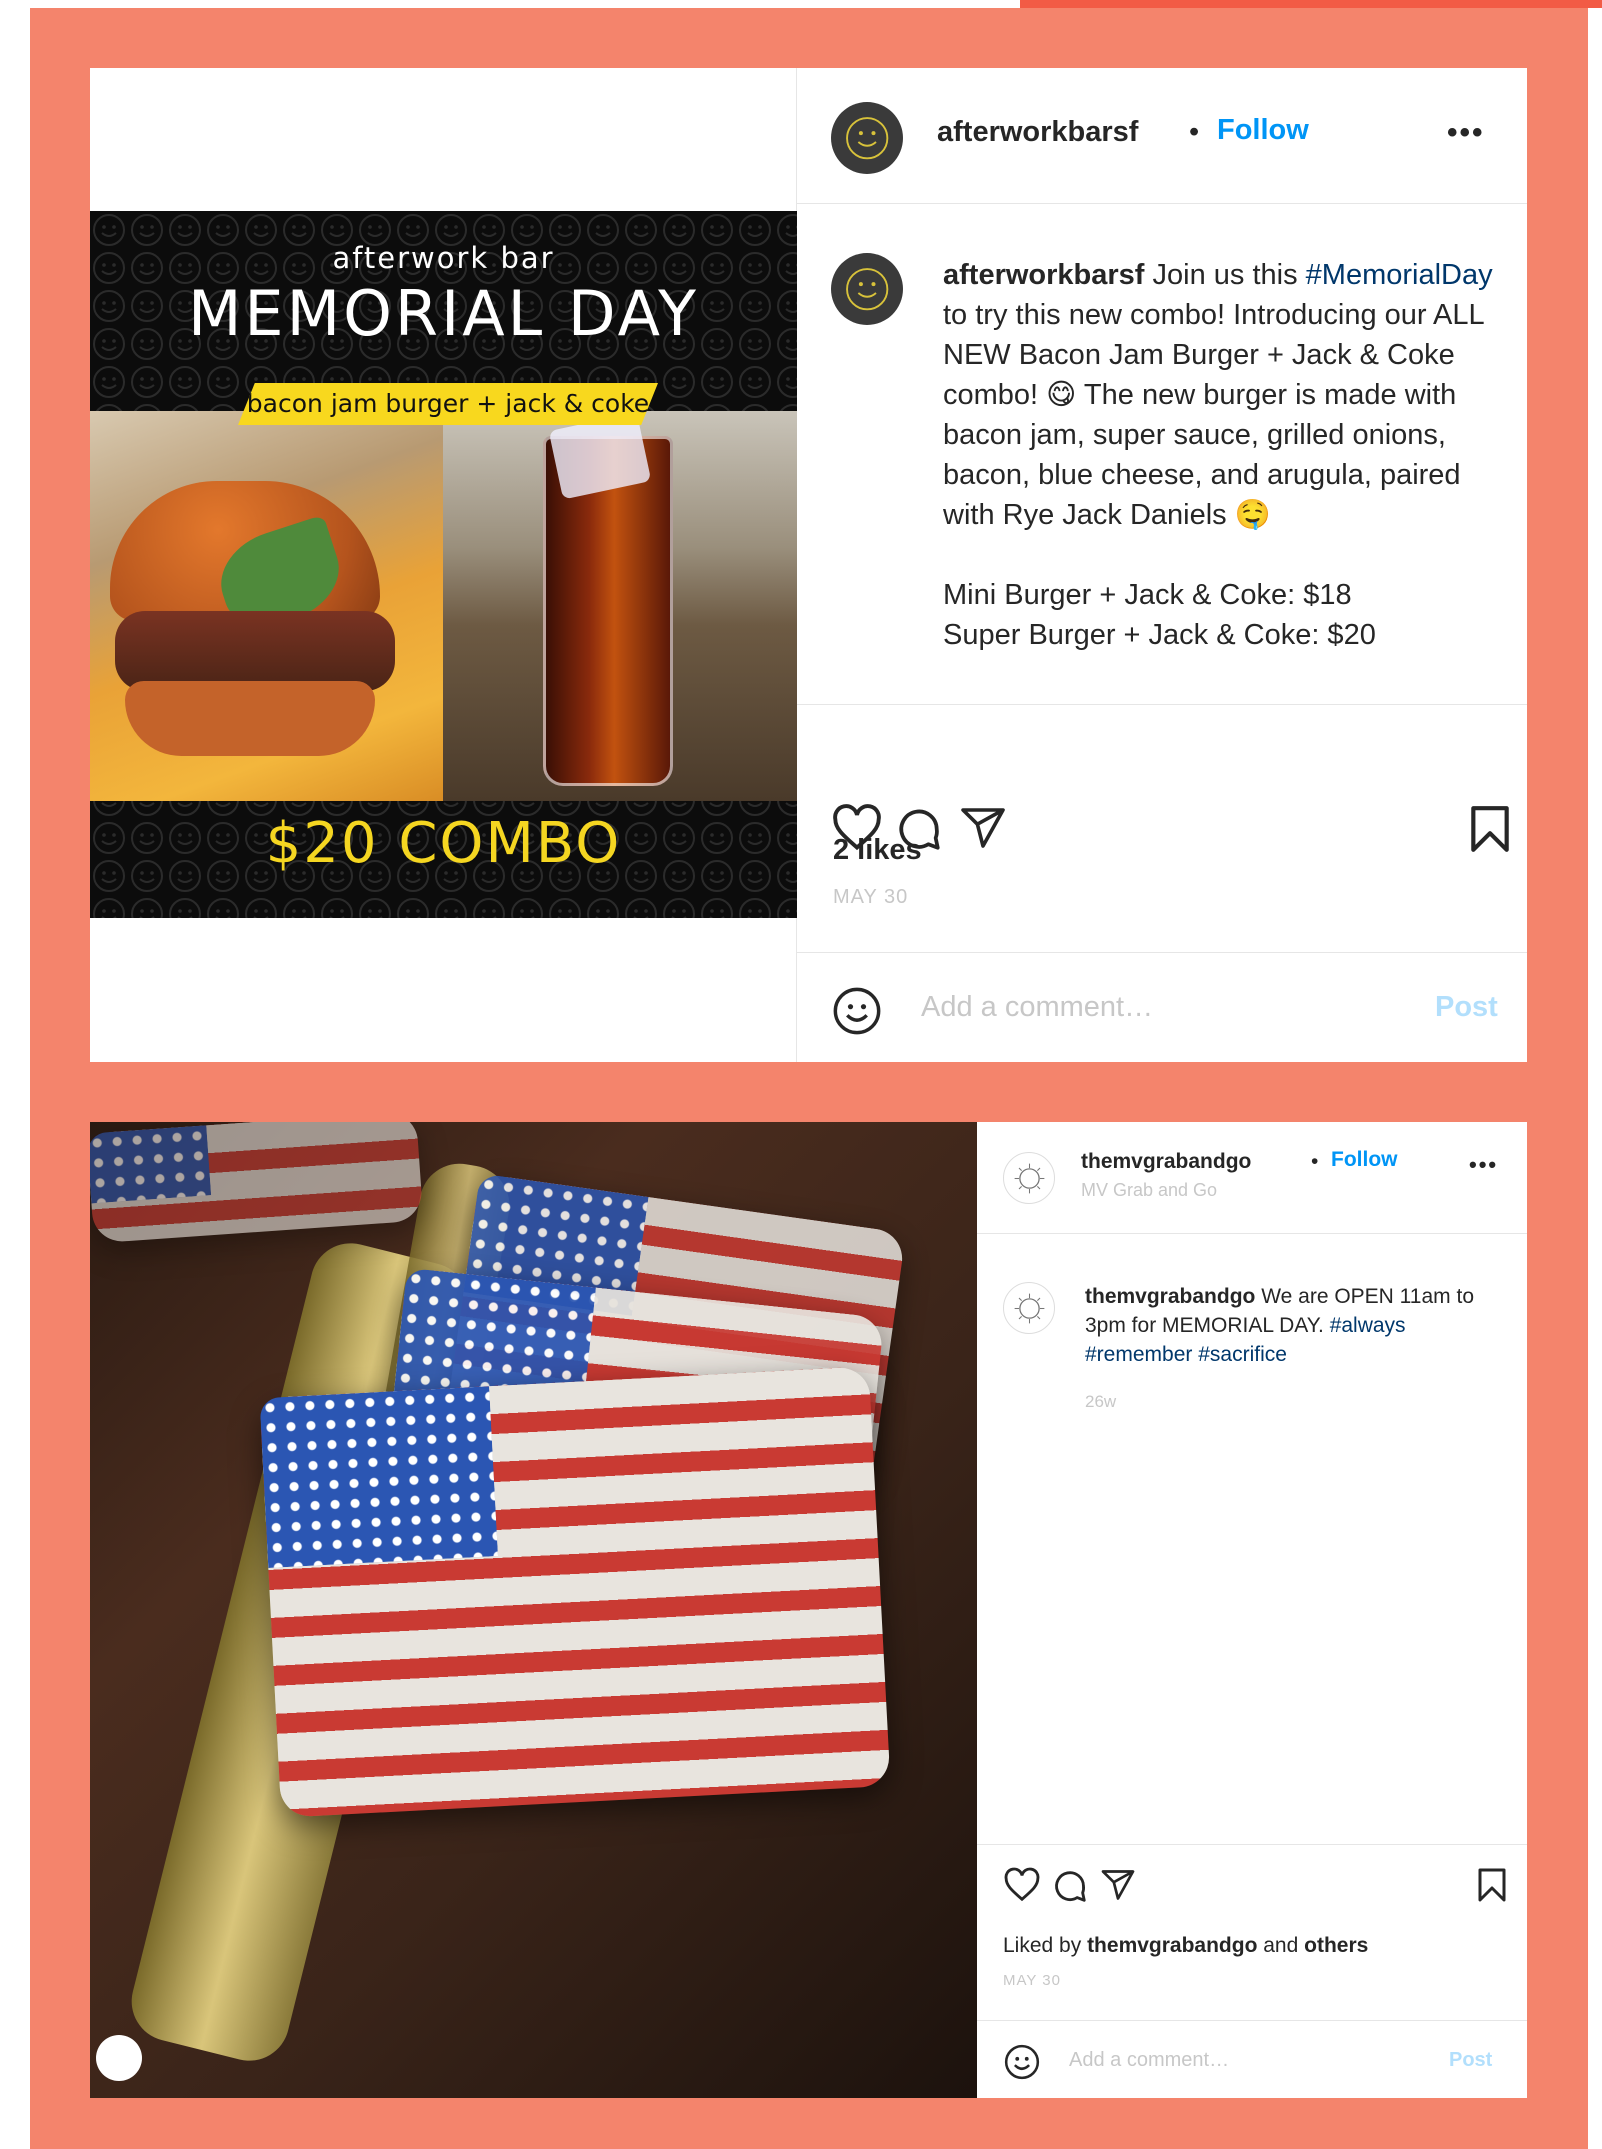  I want to click on liked-by: Liked by themvgrabandgo and others, so click(1185, 1946).